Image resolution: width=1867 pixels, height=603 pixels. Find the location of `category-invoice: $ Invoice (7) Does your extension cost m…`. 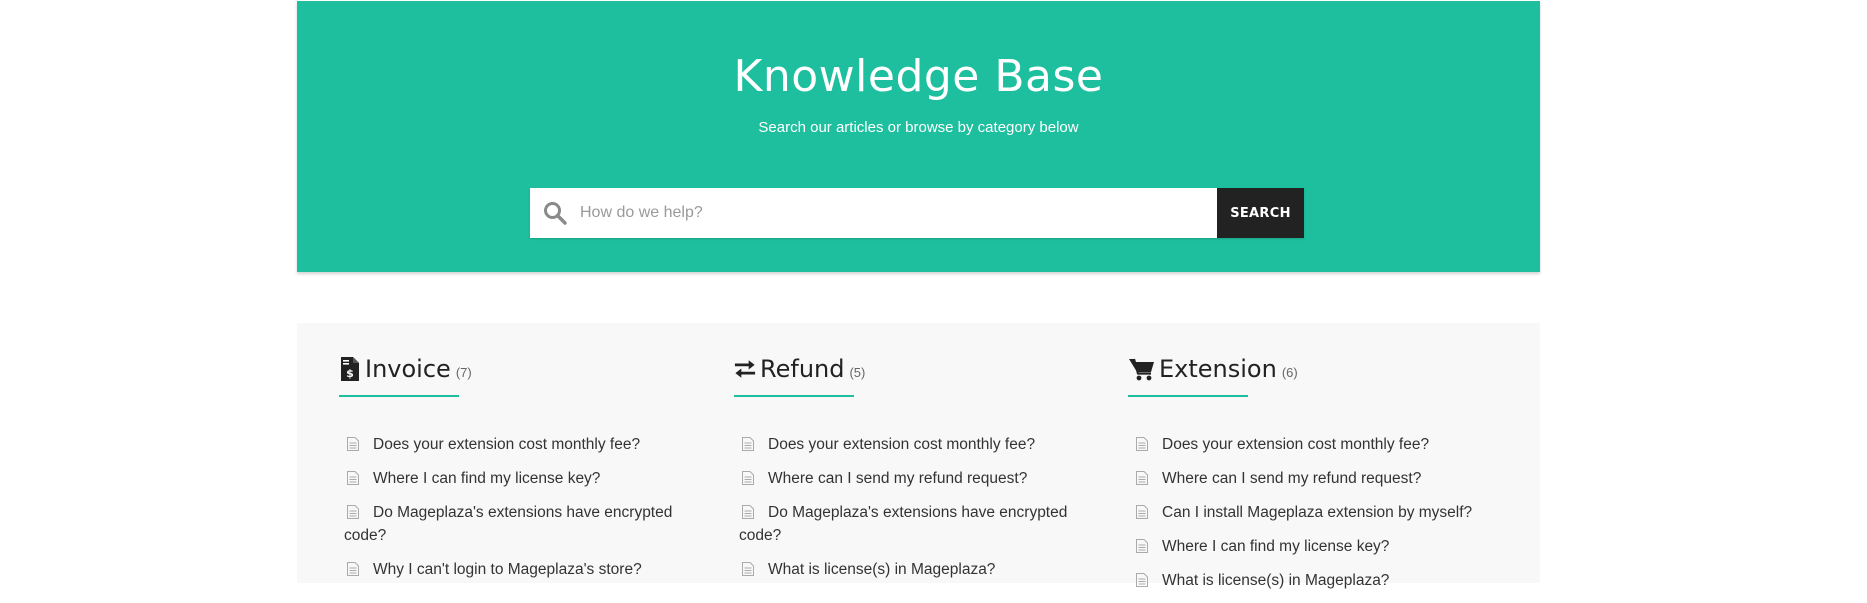

category-invoice: $ Invoice (7) Does your extension cost m… is located at coordinates (519, 472).